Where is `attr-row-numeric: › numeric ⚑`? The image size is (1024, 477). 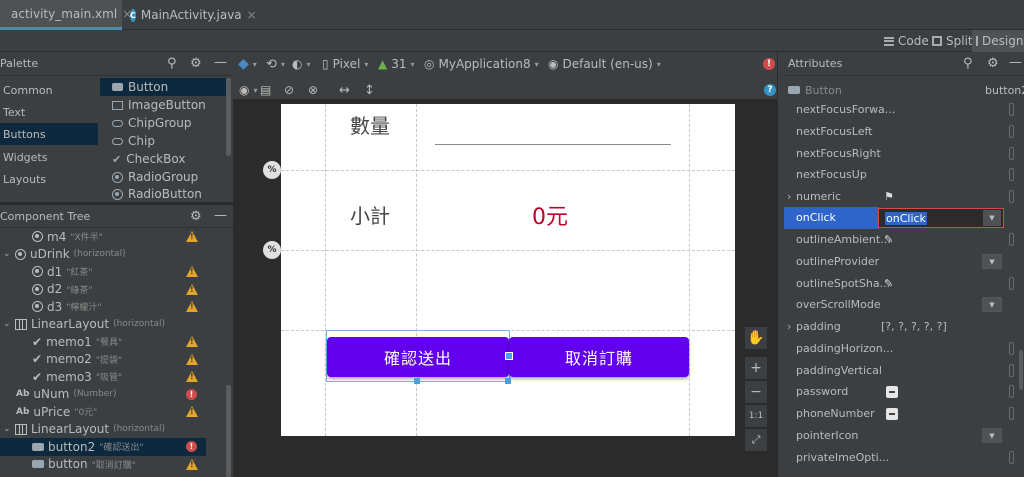
attr-row-numeric: › numeric ⚑ is located at coordinates (904, 197).